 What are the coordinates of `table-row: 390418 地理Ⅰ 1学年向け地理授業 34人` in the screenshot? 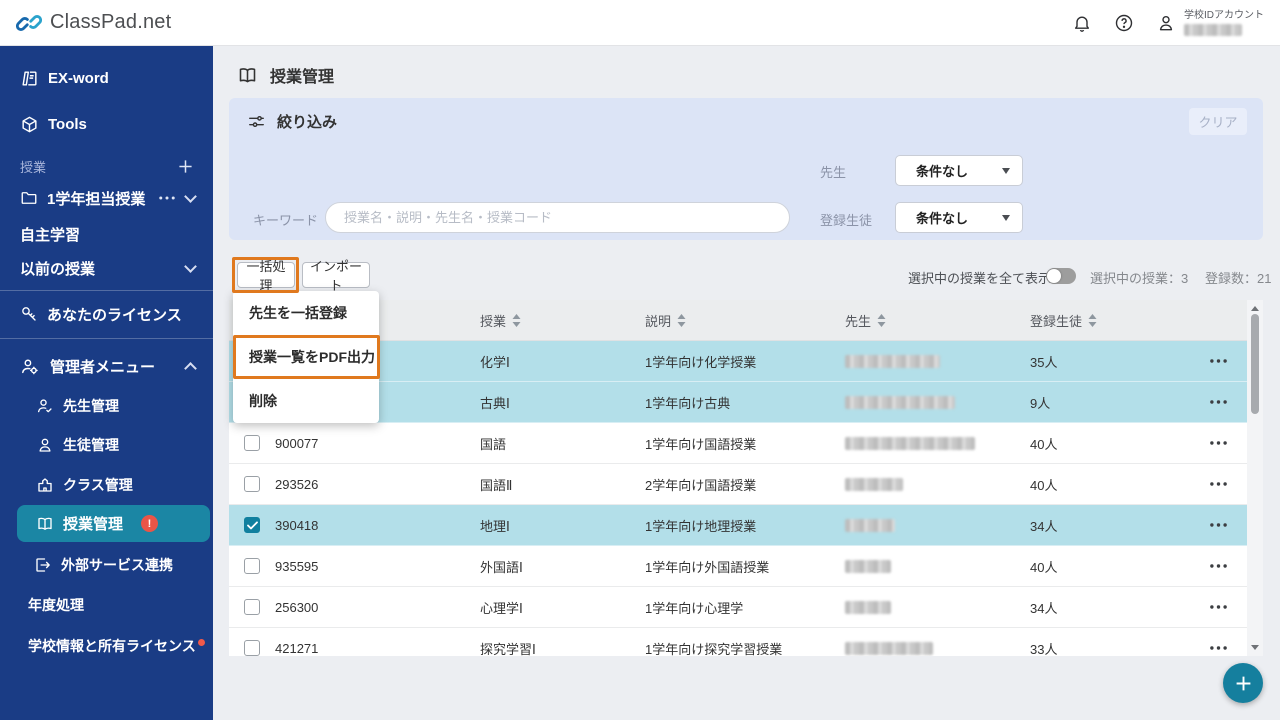 It's located at (738, 525).